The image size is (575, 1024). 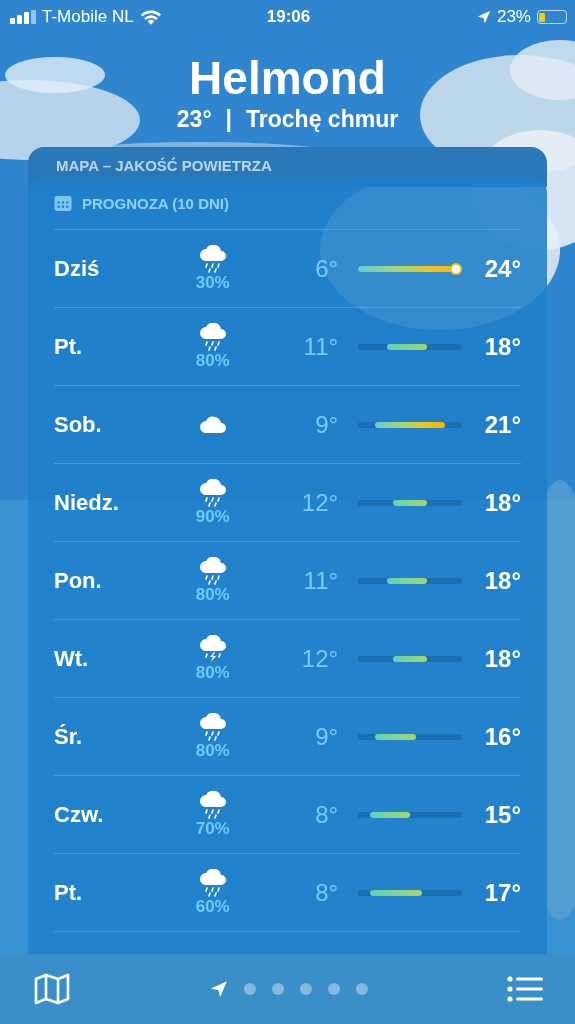 I want to click on current-temperature: 23°, so click(x=194, y=119).